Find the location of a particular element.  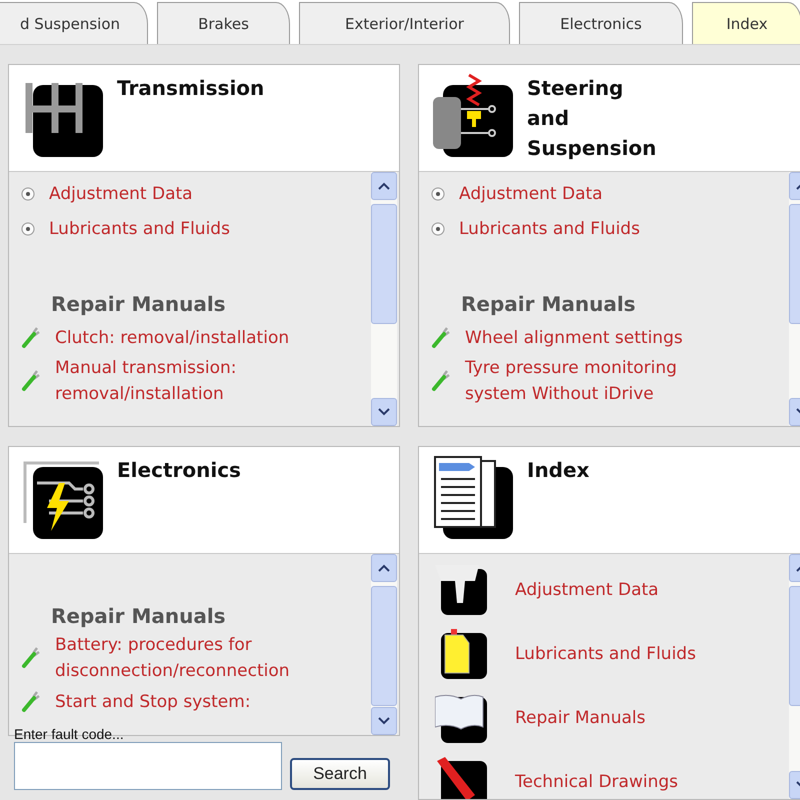

tab: Exterior/Interior is located at coordinates (404, 23).